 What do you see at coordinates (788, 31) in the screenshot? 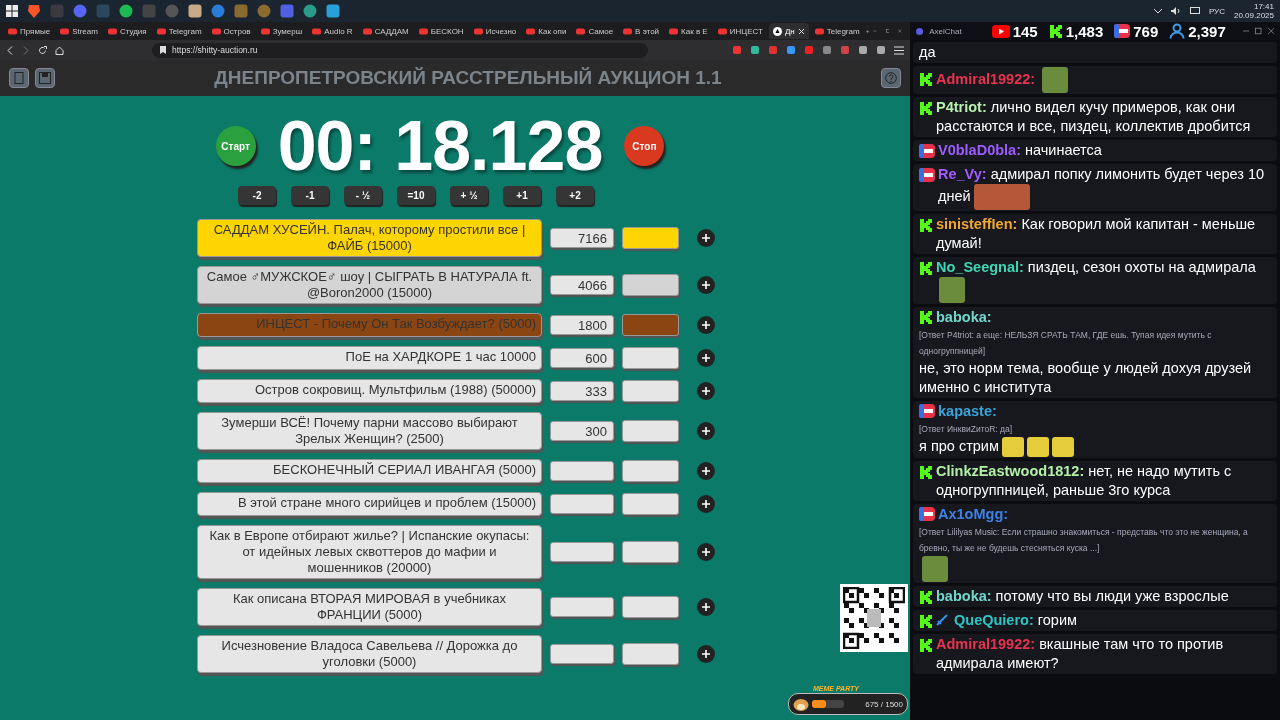
I see `browser-tab: Дн` at bounding box center [788, 31].